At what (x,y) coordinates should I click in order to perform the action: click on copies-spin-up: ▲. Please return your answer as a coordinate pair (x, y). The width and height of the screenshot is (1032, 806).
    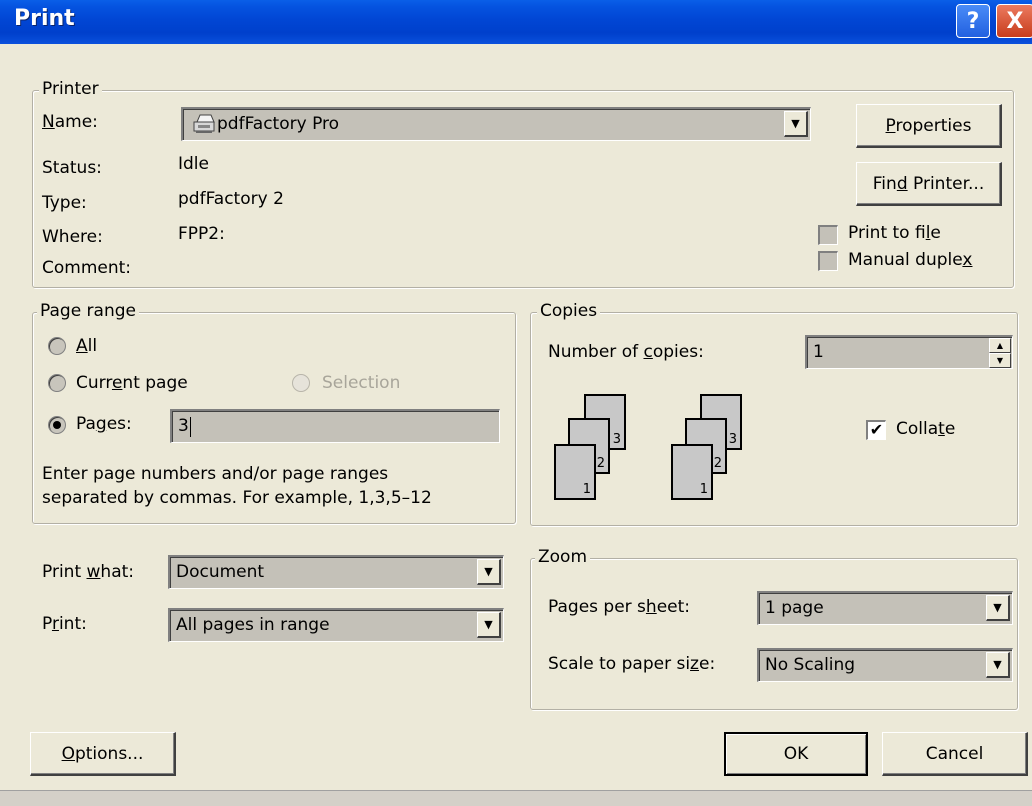
    Looking at the image, I should click on (1000, 345).